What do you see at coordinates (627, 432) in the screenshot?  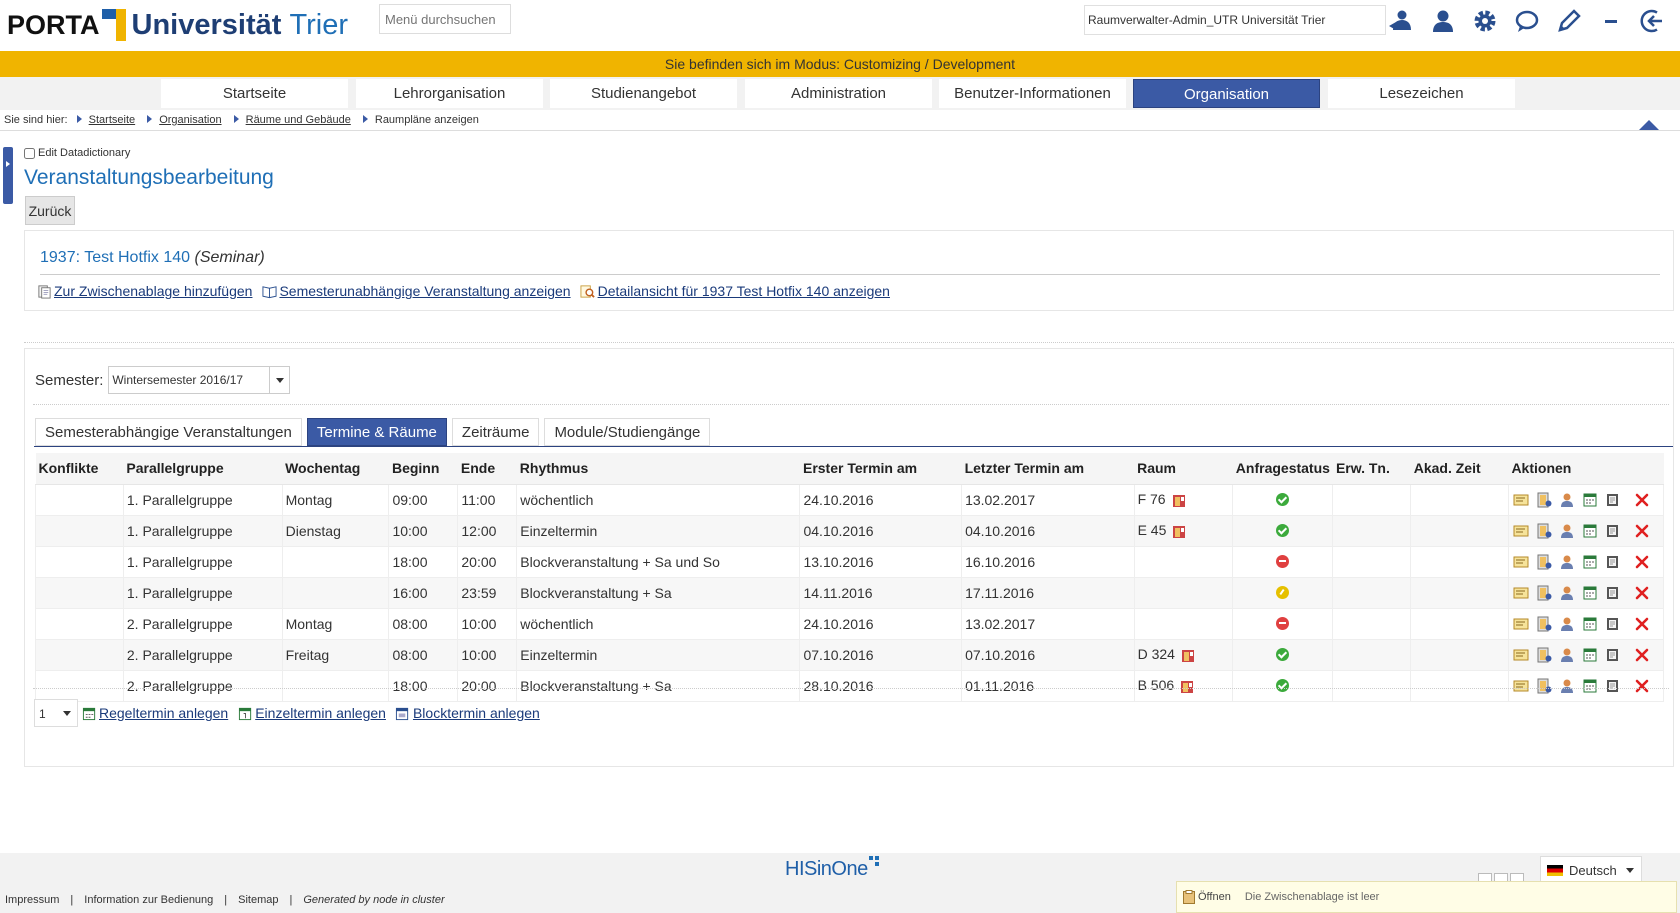 I see `tab-module-studiengaenge: Module/Studiengänge` at bounding box center [627, 432].